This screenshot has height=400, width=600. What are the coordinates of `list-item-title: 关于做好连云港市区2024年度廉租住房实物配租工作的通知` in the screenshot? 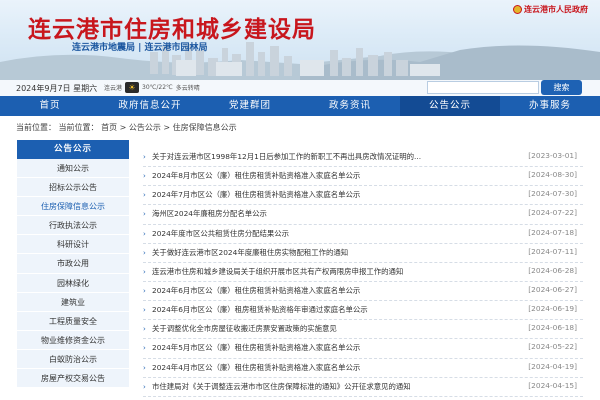 It's located at (250, 252).